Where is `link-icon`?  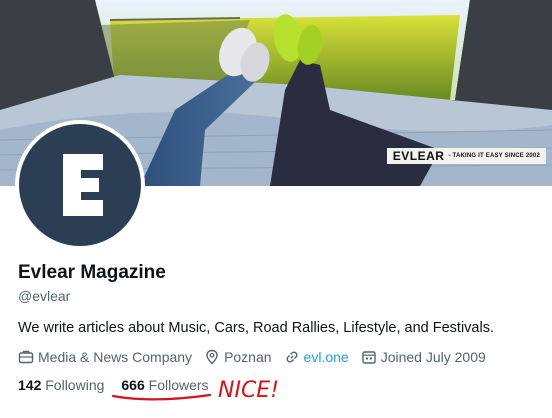 link-icon is located at coordinates (292, 357).